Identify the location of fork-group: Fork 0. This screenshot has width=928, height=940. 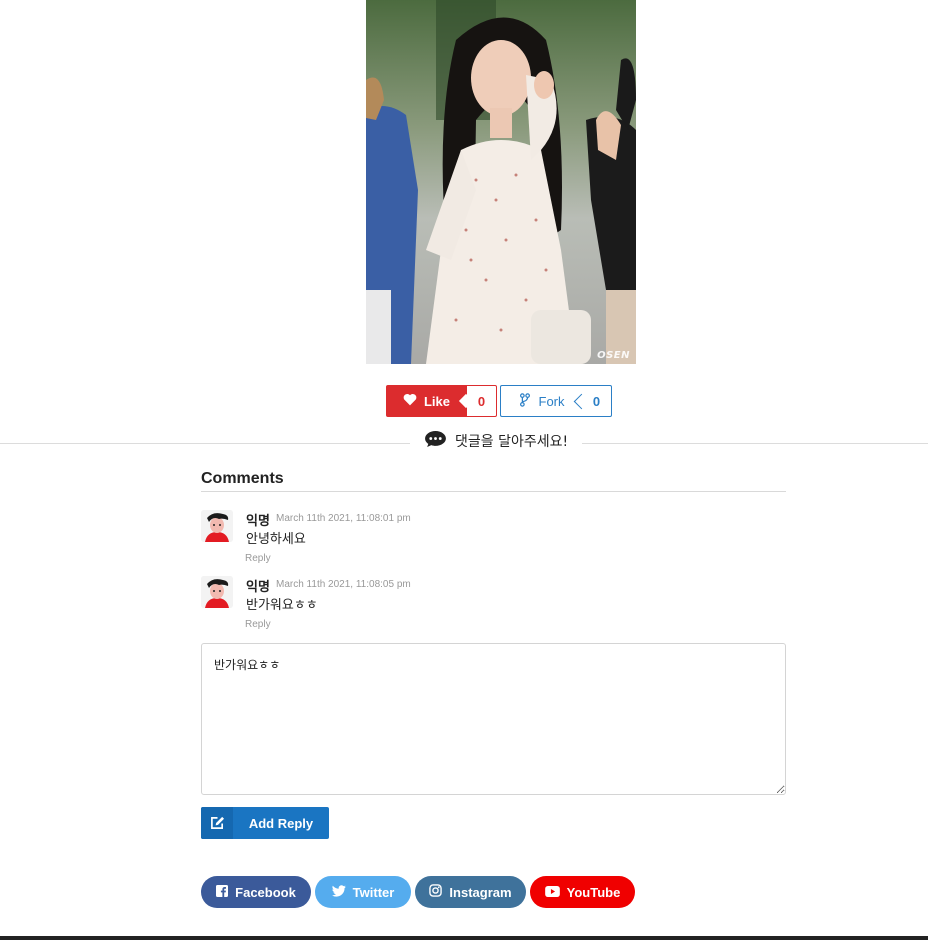
(556, 401).